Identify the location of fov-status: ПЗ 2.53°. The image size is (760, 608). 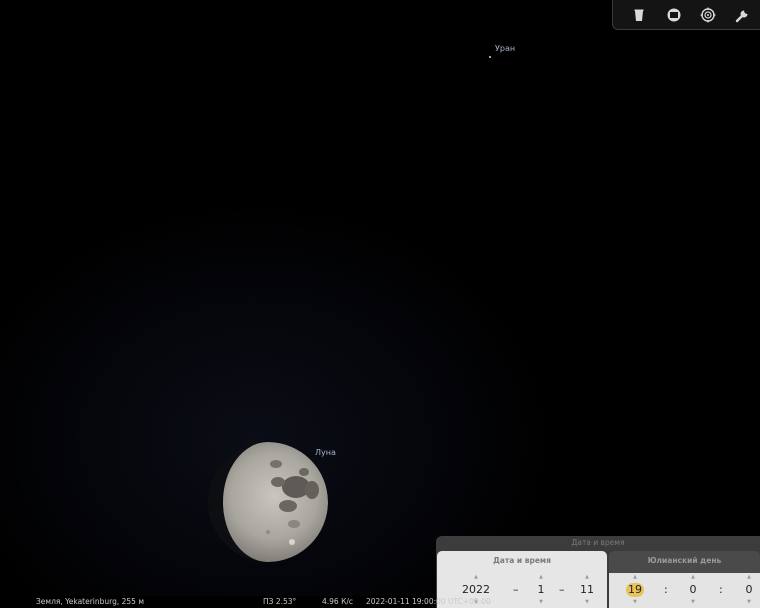
(280, 601).